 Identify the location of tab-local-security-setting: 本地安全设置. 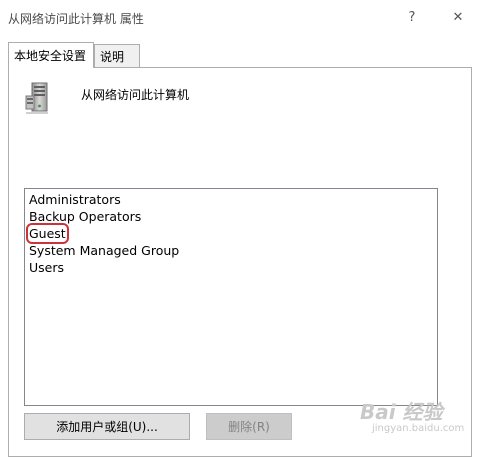
(51, 55).